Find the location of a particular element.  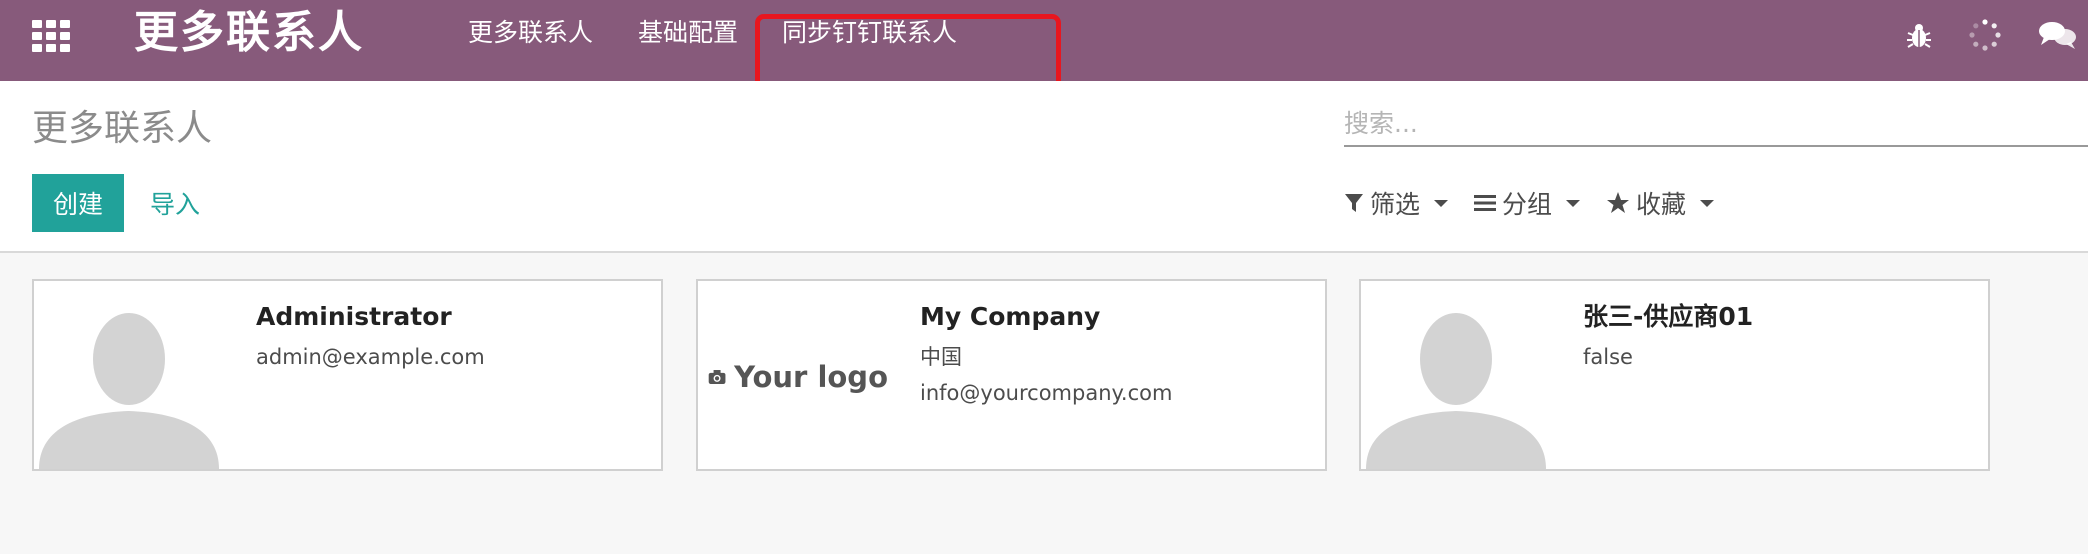

company-logo: Your logo is located at coordinates (793, 375).